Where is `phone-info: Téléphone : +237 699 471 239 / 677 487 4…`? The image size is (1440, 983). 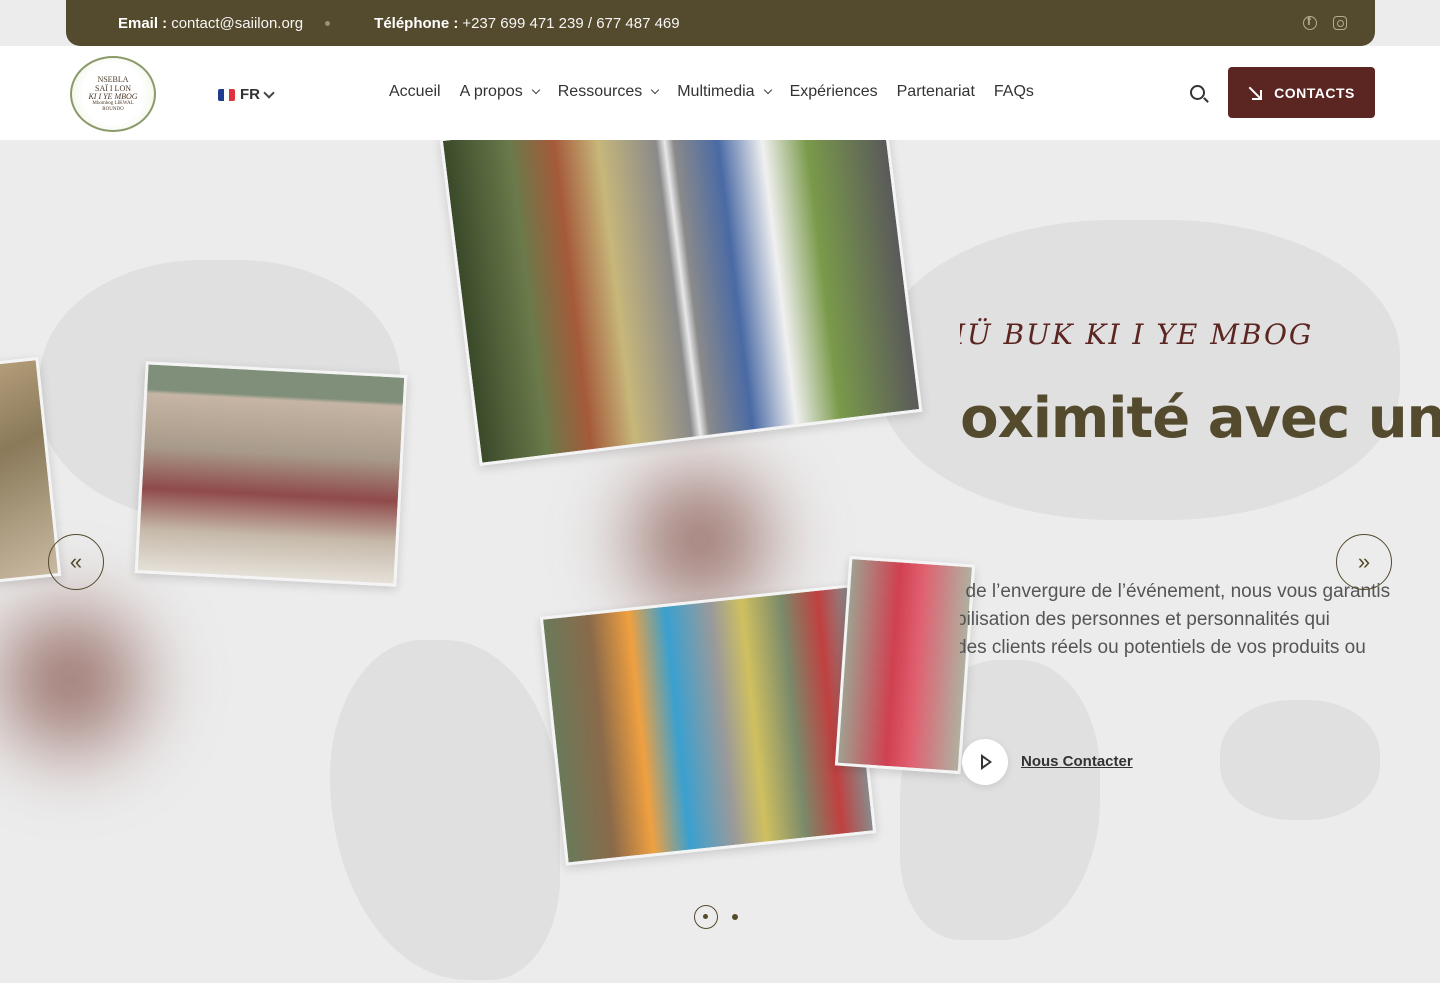 phone-info: Téléphone : +237 699 471 239 / 677 487 4… is located at coordinates (526, 23).